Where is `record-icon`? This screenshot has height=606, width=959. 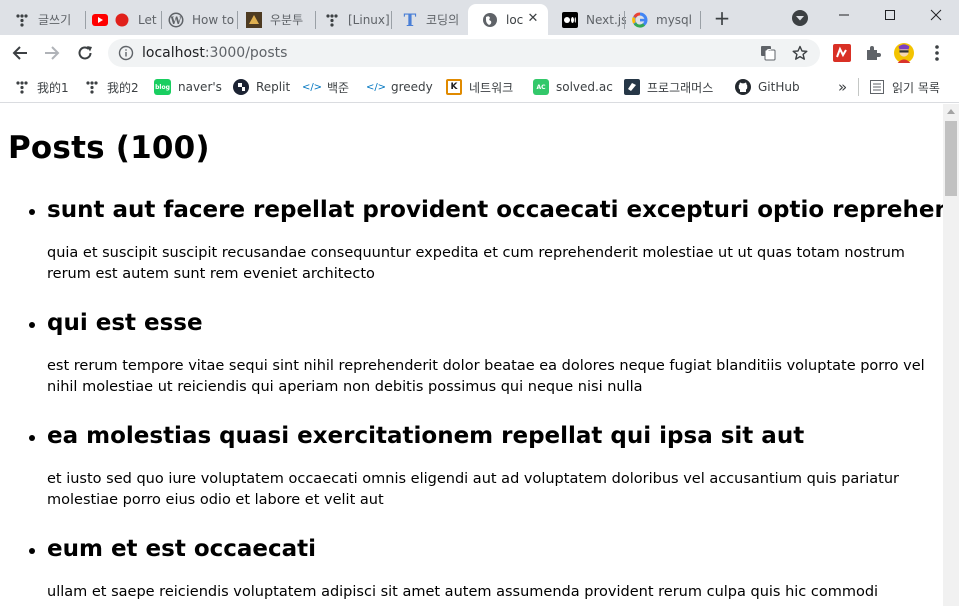 record-icon is located at coordinates (122, 20).